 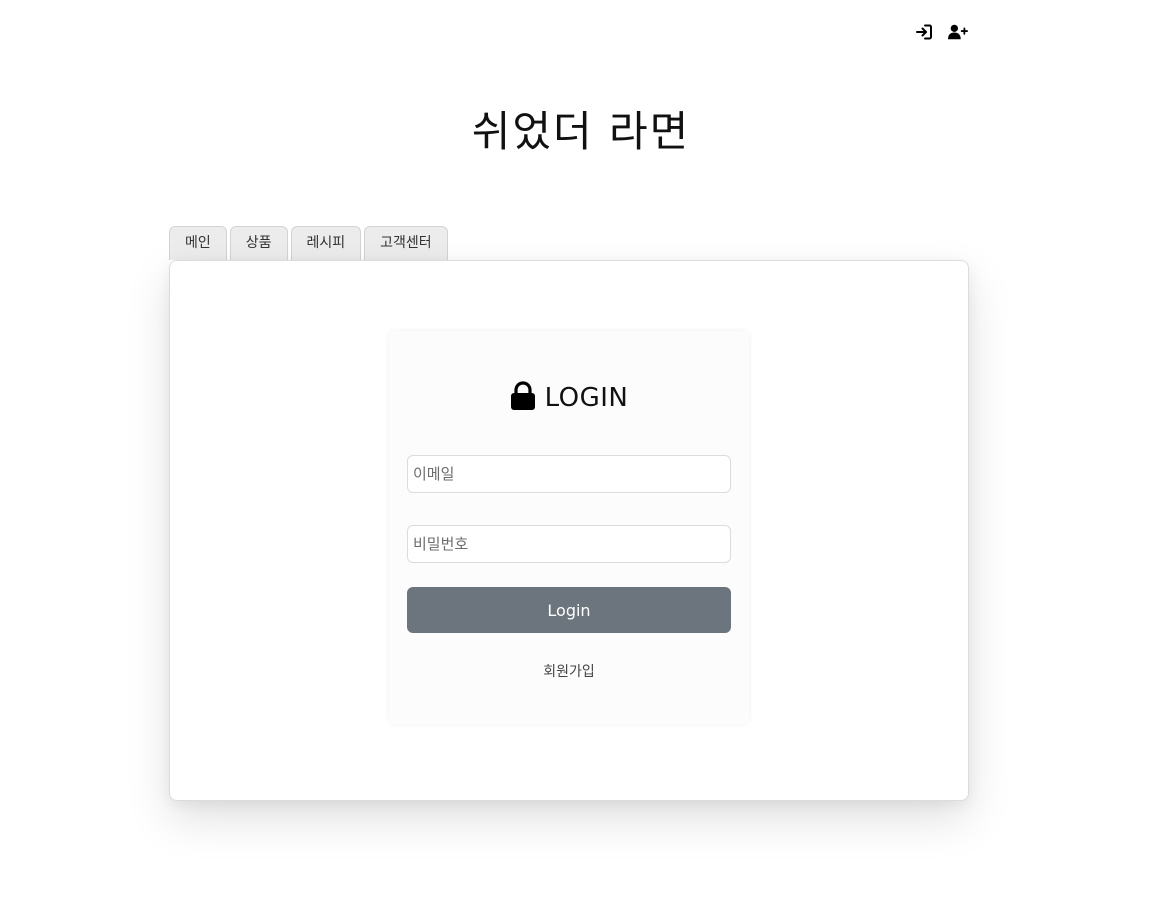 I want to click on email-input, so click(x=569, y=474).